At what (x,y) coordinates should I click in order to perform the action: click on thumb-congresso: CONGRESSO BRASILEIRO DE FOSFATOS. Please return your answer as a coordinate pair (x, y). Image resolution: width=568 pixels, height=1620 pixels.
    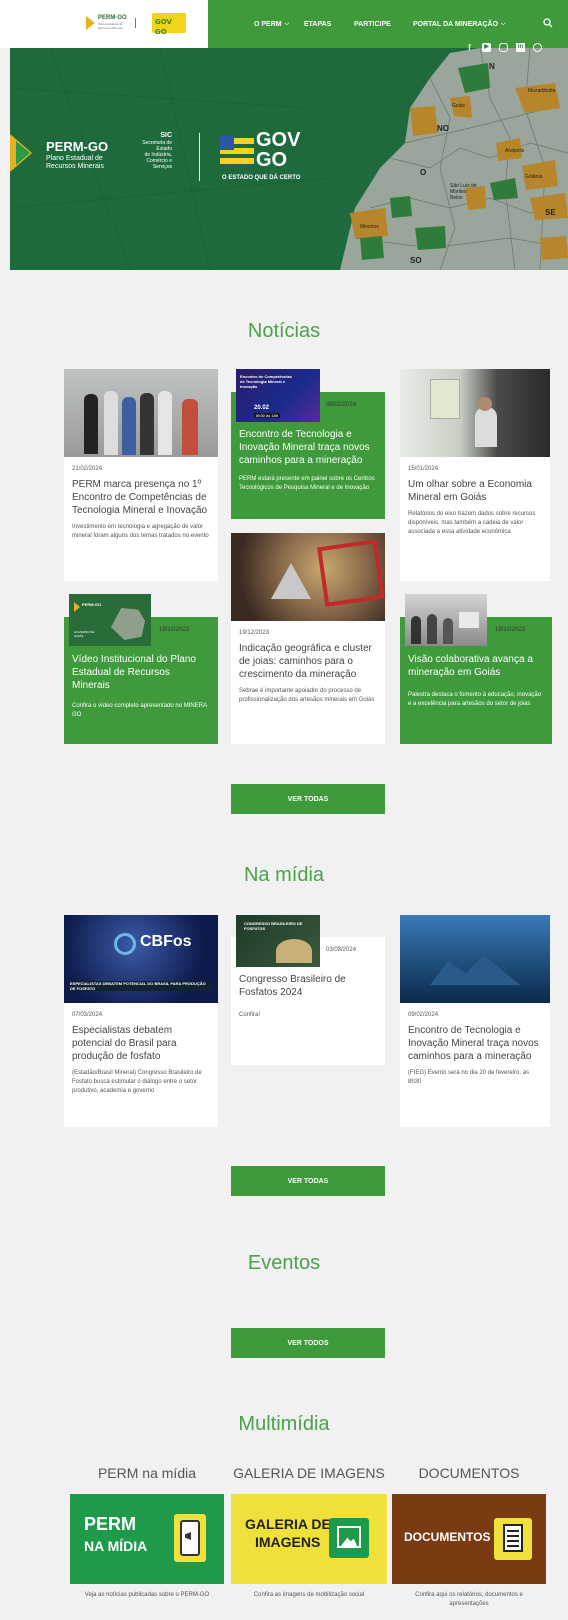
    Looking at the image, I should click on (273, 926).